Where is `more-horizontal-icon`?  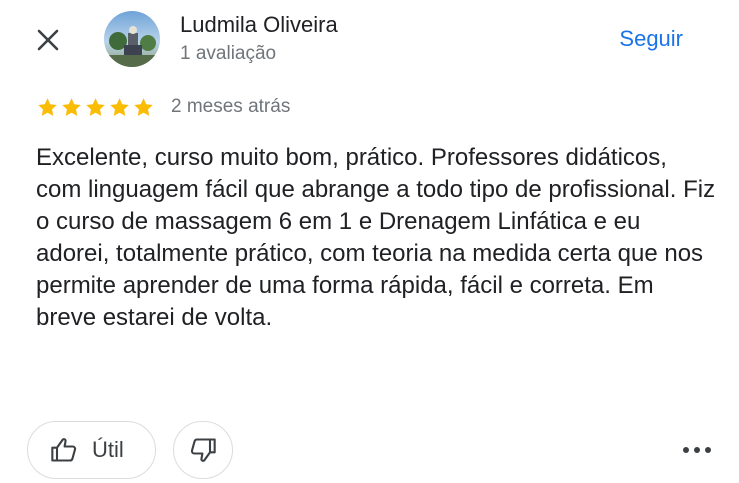 more-horizontal-icon is located at coordinates (697, 450).